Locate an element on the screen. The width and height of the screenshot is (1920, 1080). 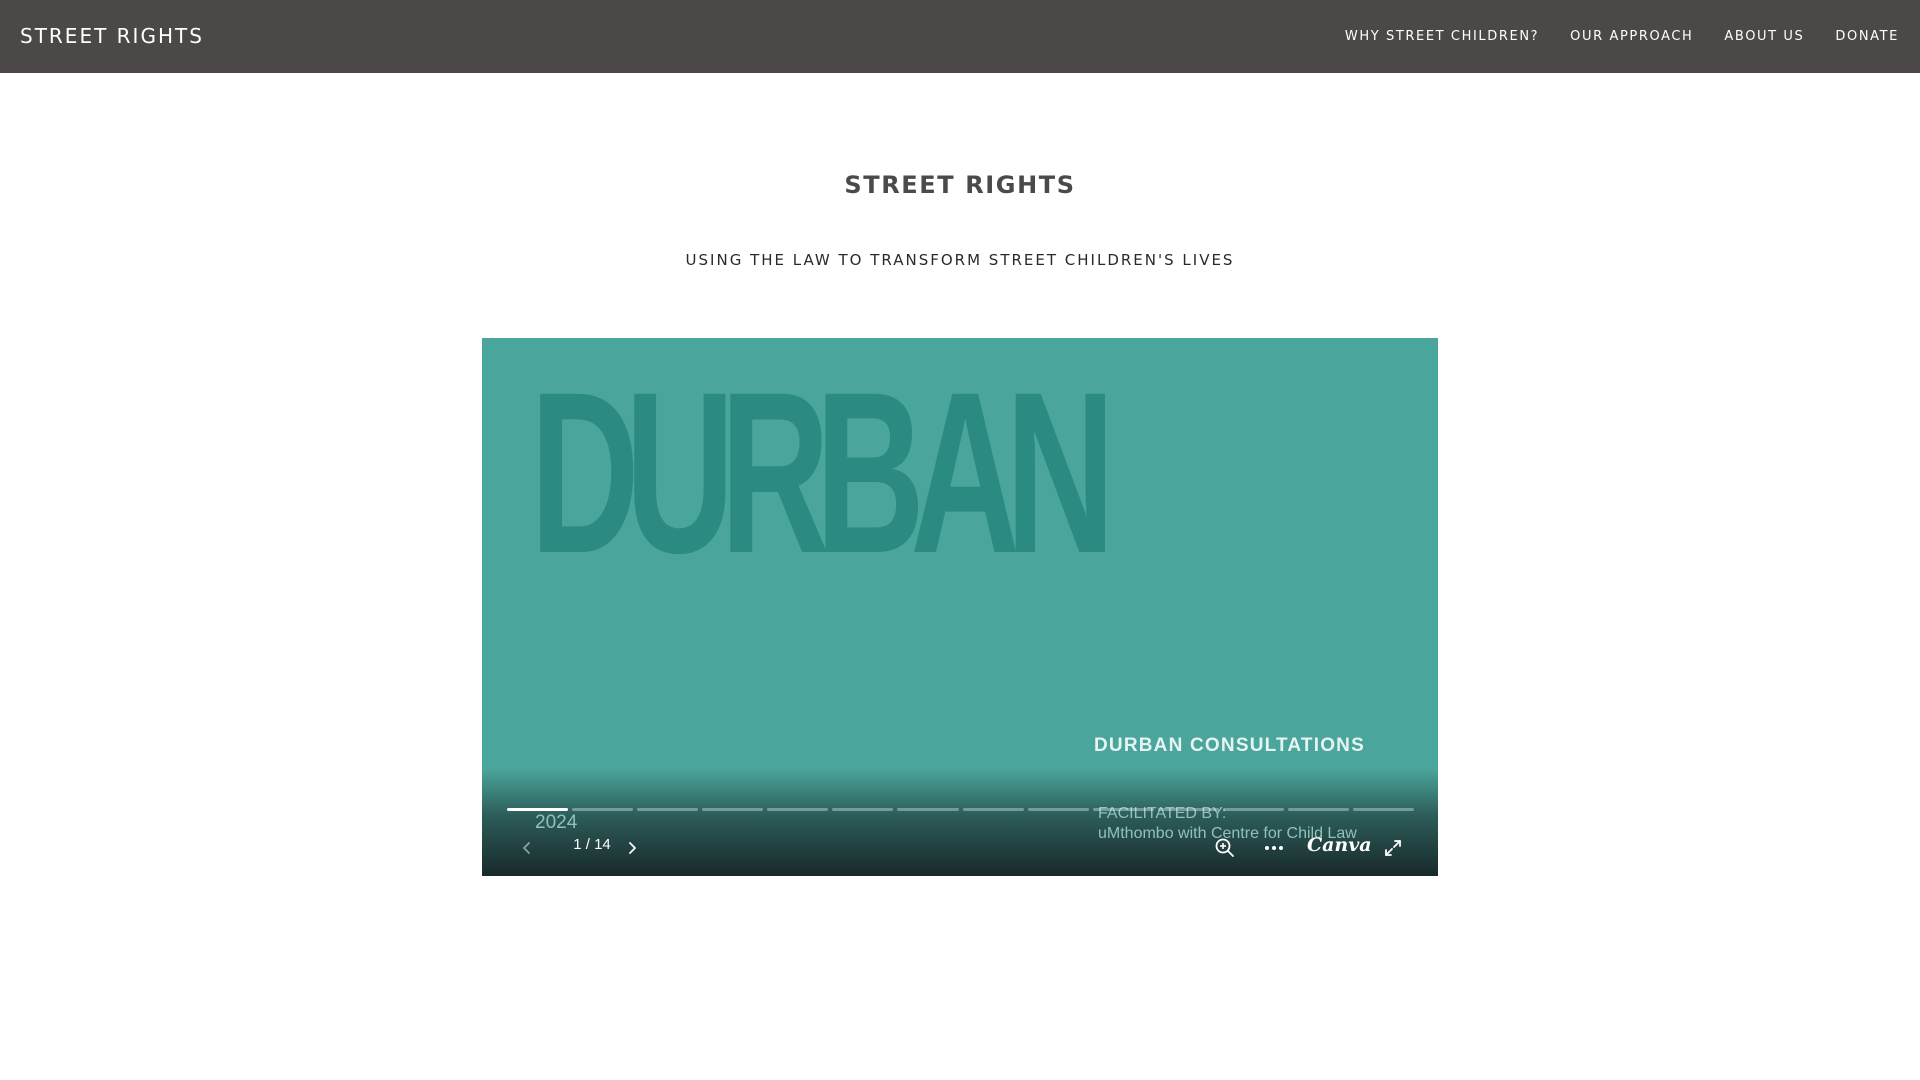
fullscreen-icon is located at coordinates (1393, 848).